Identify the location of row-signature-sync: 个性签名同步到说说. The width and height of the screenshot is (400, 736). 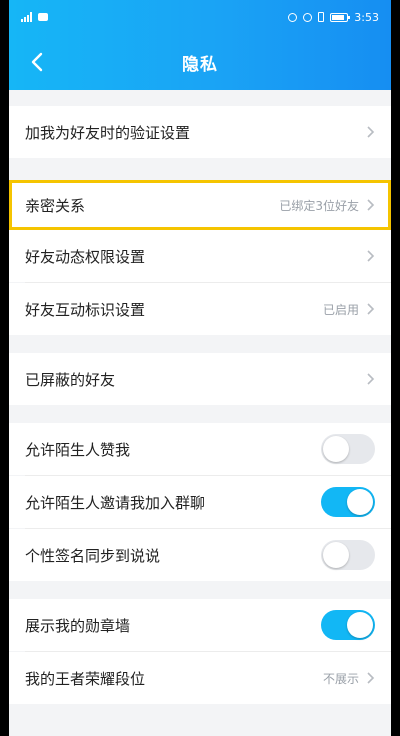
(200, 555).